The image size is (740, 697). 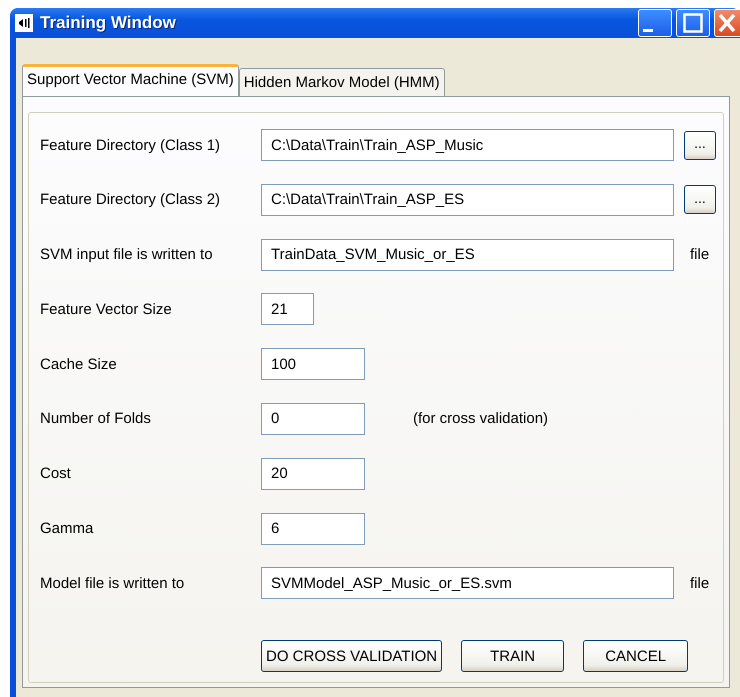 I want to click on hint-text: (for cross validation), so click(x=480, y=419).